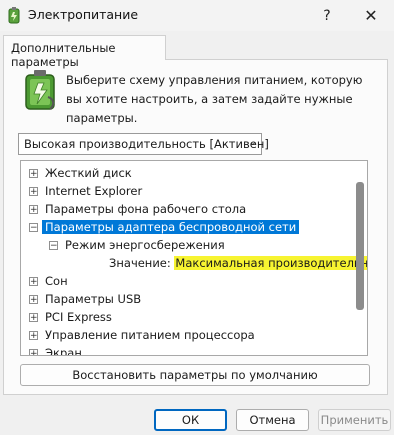  I want to click on tree-item-desktop-background: + Параметры фона рабочего стола, so click(137, 209).